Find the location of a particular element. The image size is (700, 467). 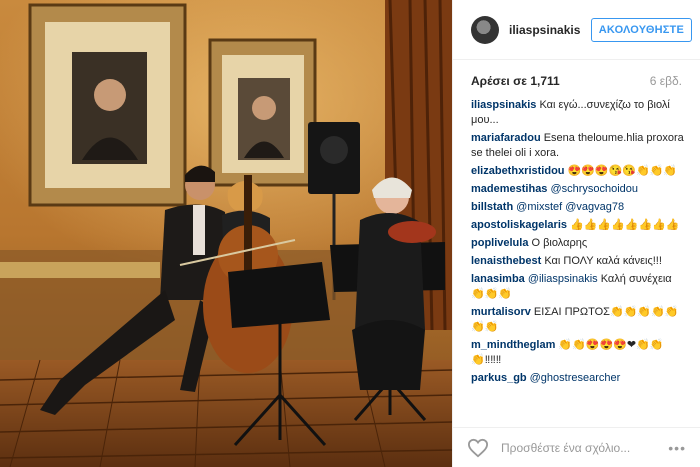

comment-author: mademestihas is located at coordinates (509, 189).